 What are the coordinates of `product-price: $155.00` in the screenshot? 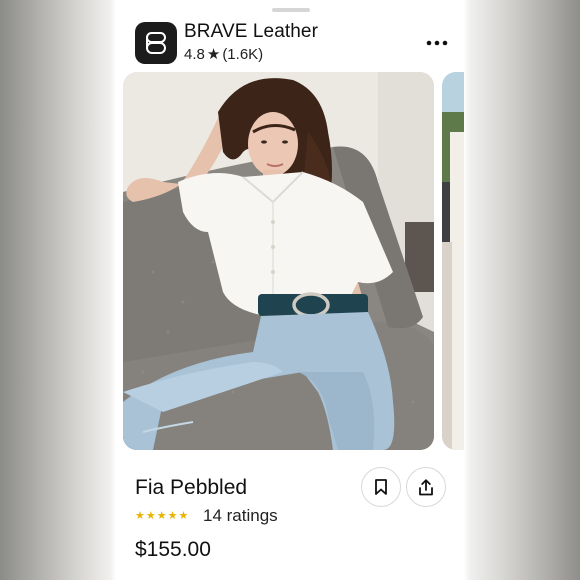 It's located at (173, 549).